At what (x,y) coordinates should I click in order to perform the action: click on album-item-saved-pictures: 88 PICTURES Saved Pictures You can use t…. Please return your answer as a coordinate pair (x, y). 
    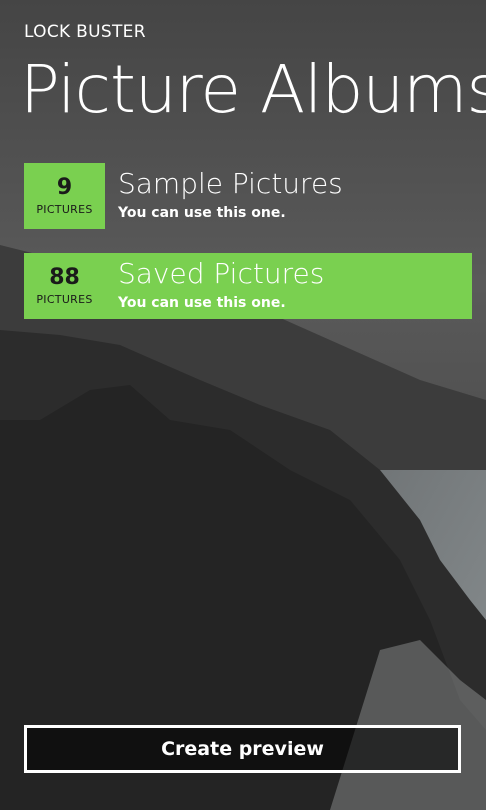
    Looking at the image, I should click on (248, 286).